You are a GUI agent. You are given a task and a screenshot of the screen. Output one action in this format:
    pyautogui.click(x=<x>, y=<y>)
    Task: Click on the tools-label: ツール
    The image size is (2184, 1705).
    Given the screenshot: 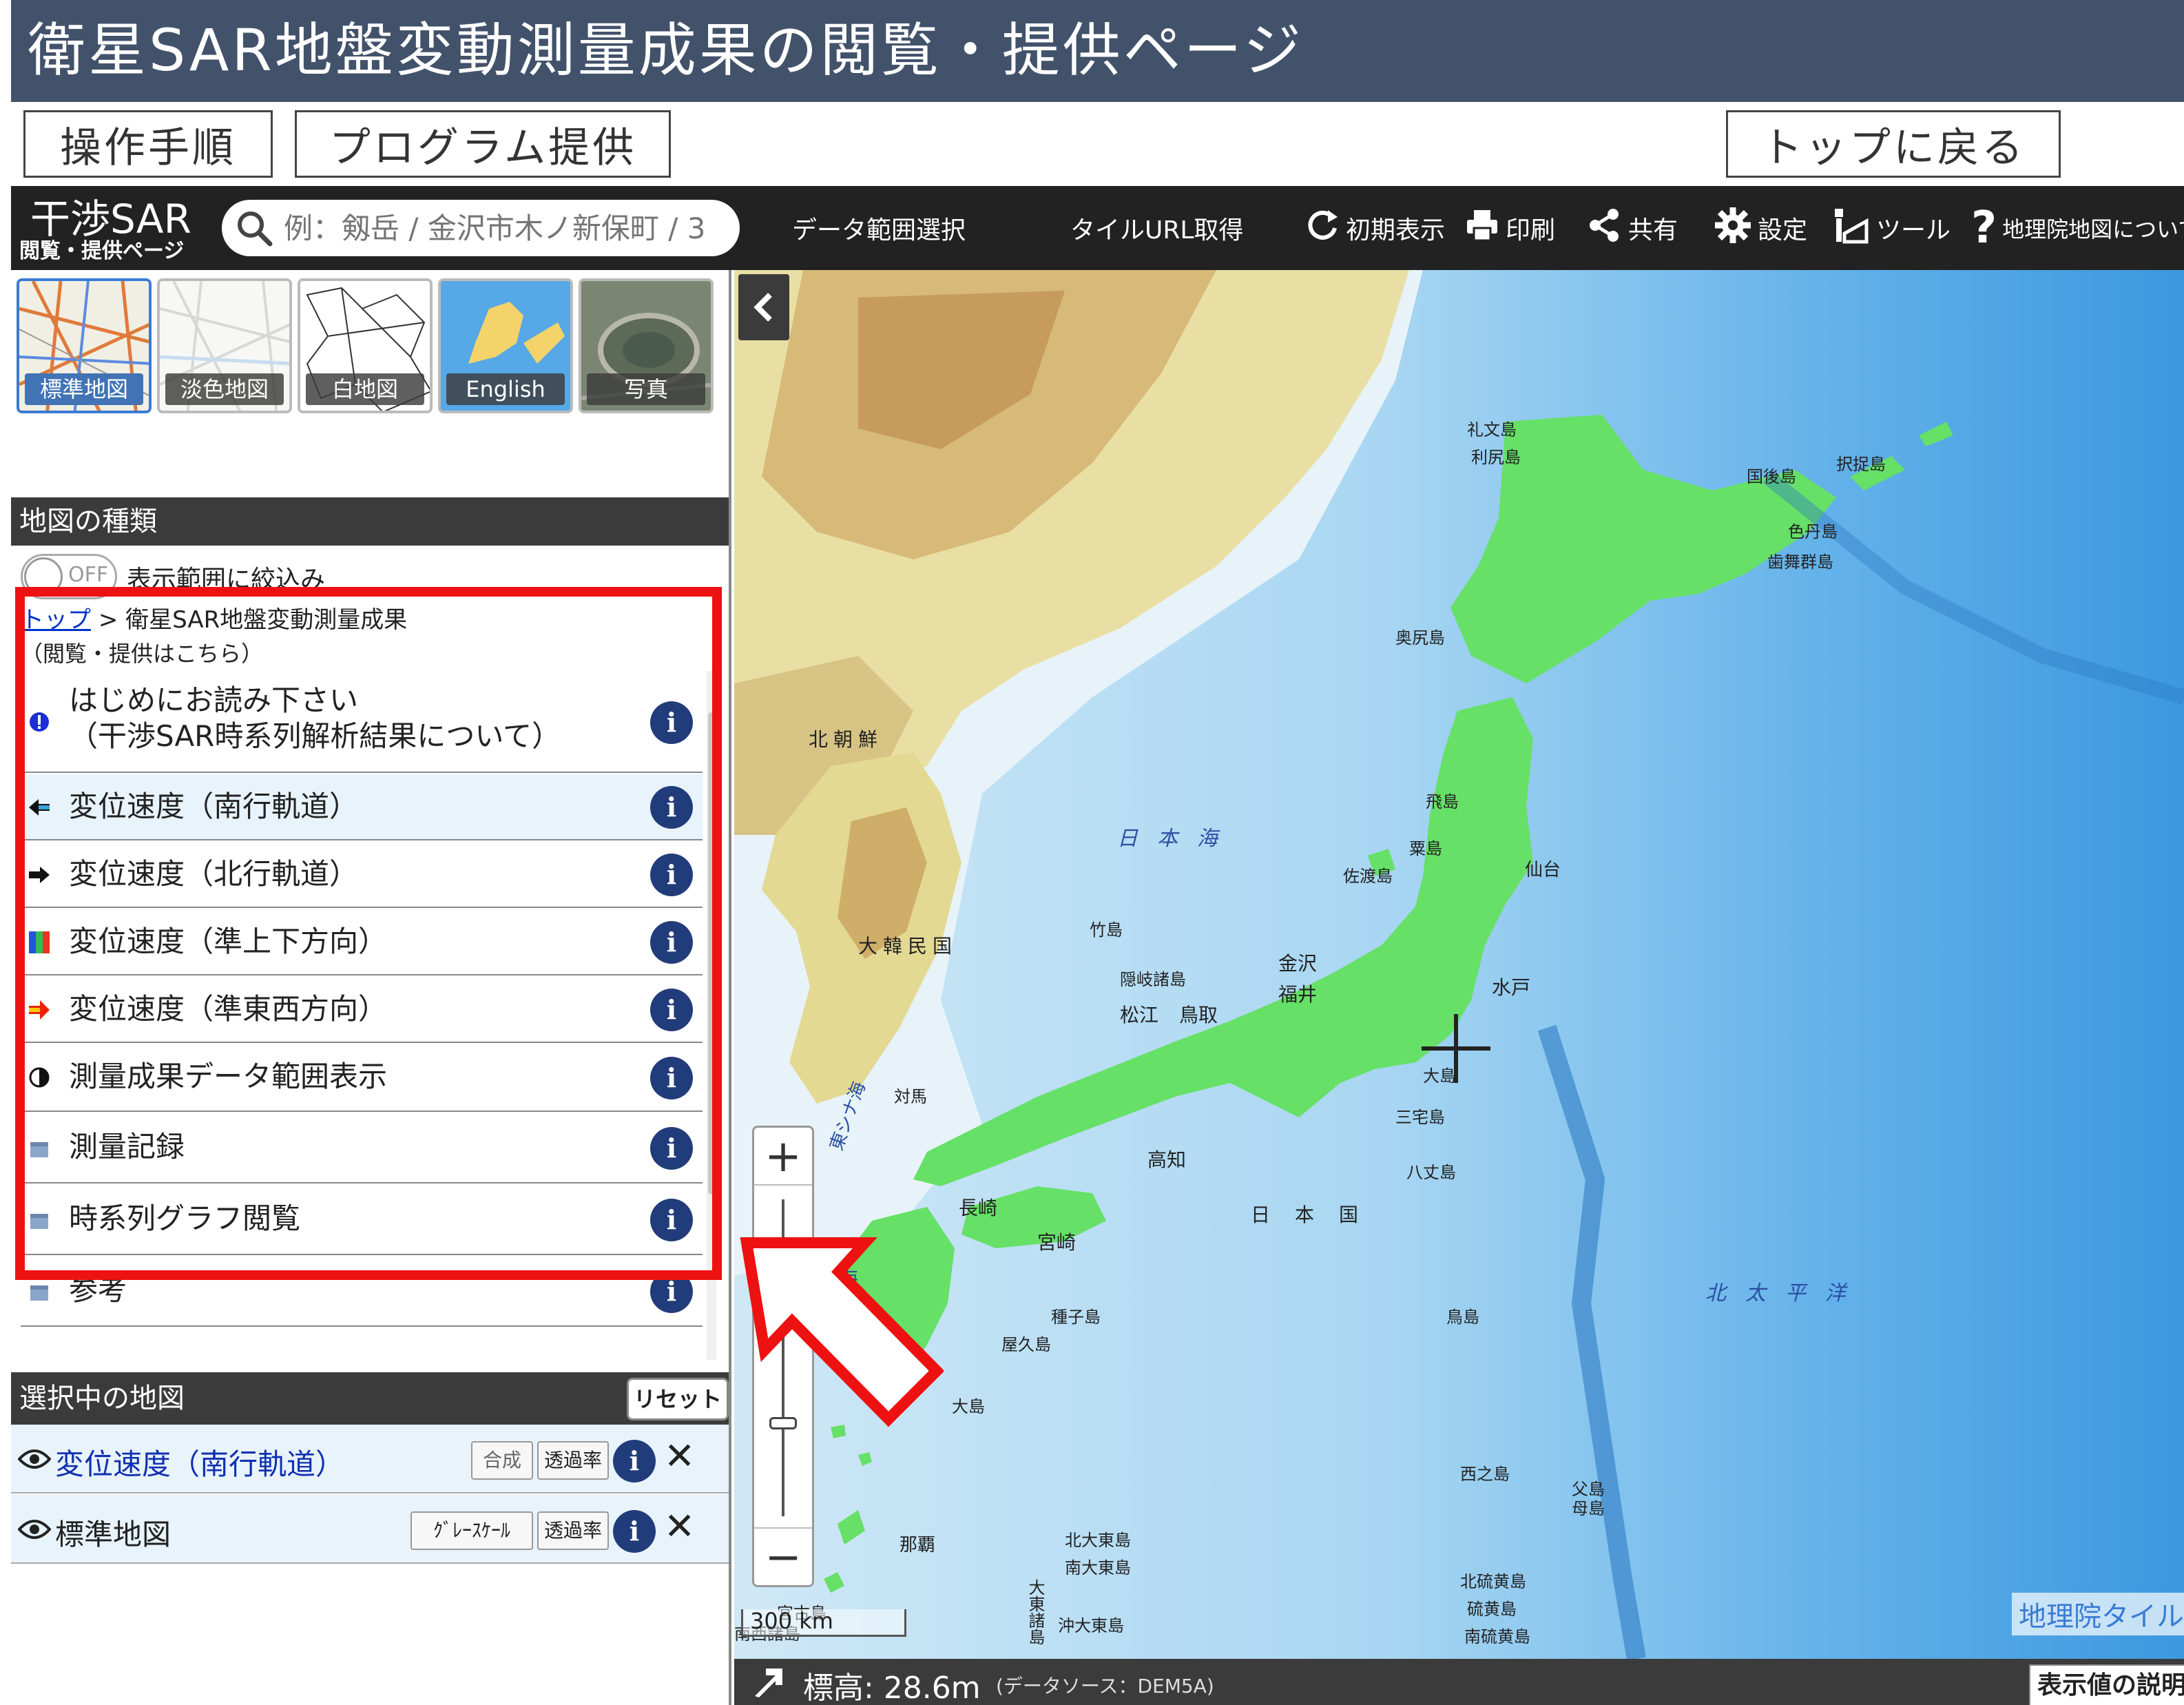 What is the action you would take?
    pyautogui.click(x=1913, y=231)
    